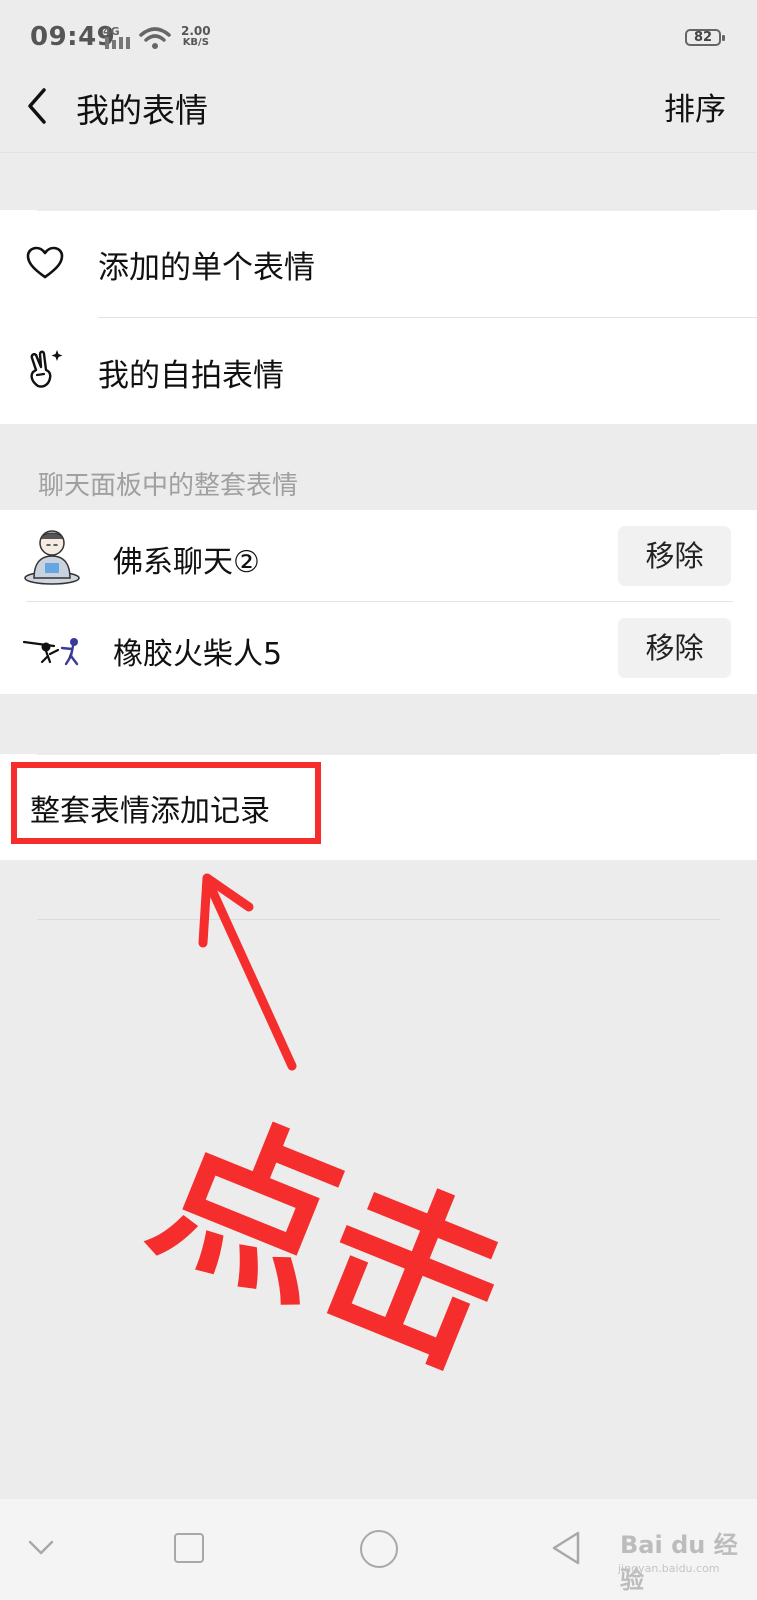 The width and height of the screenshot is (757, 1600). Describe the element at coordinates (45, 262) in the screenshot. I see `heart-outline-icon` at that location.